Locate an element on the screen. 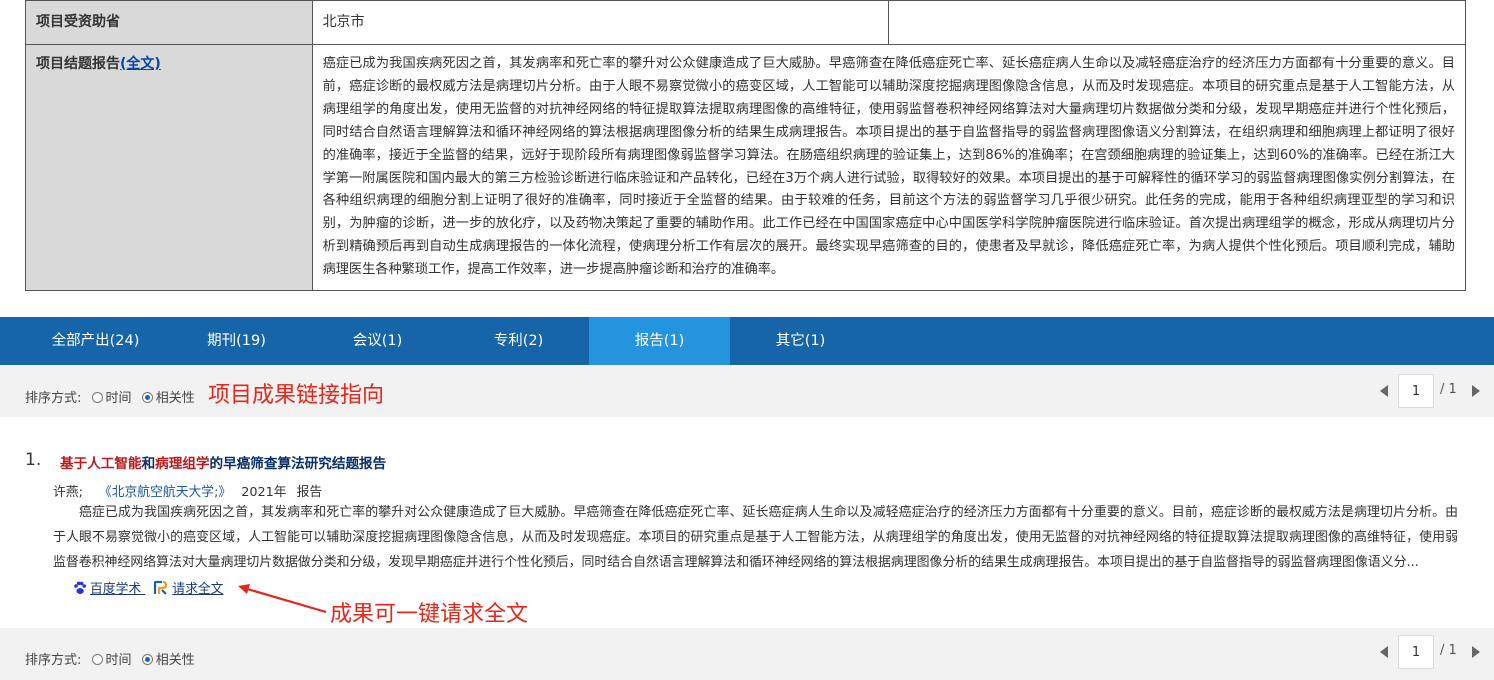 Image resolution: width=1494 pixels, height=680 pixels. title-part: 基于 is located at coordinates (74, 464).